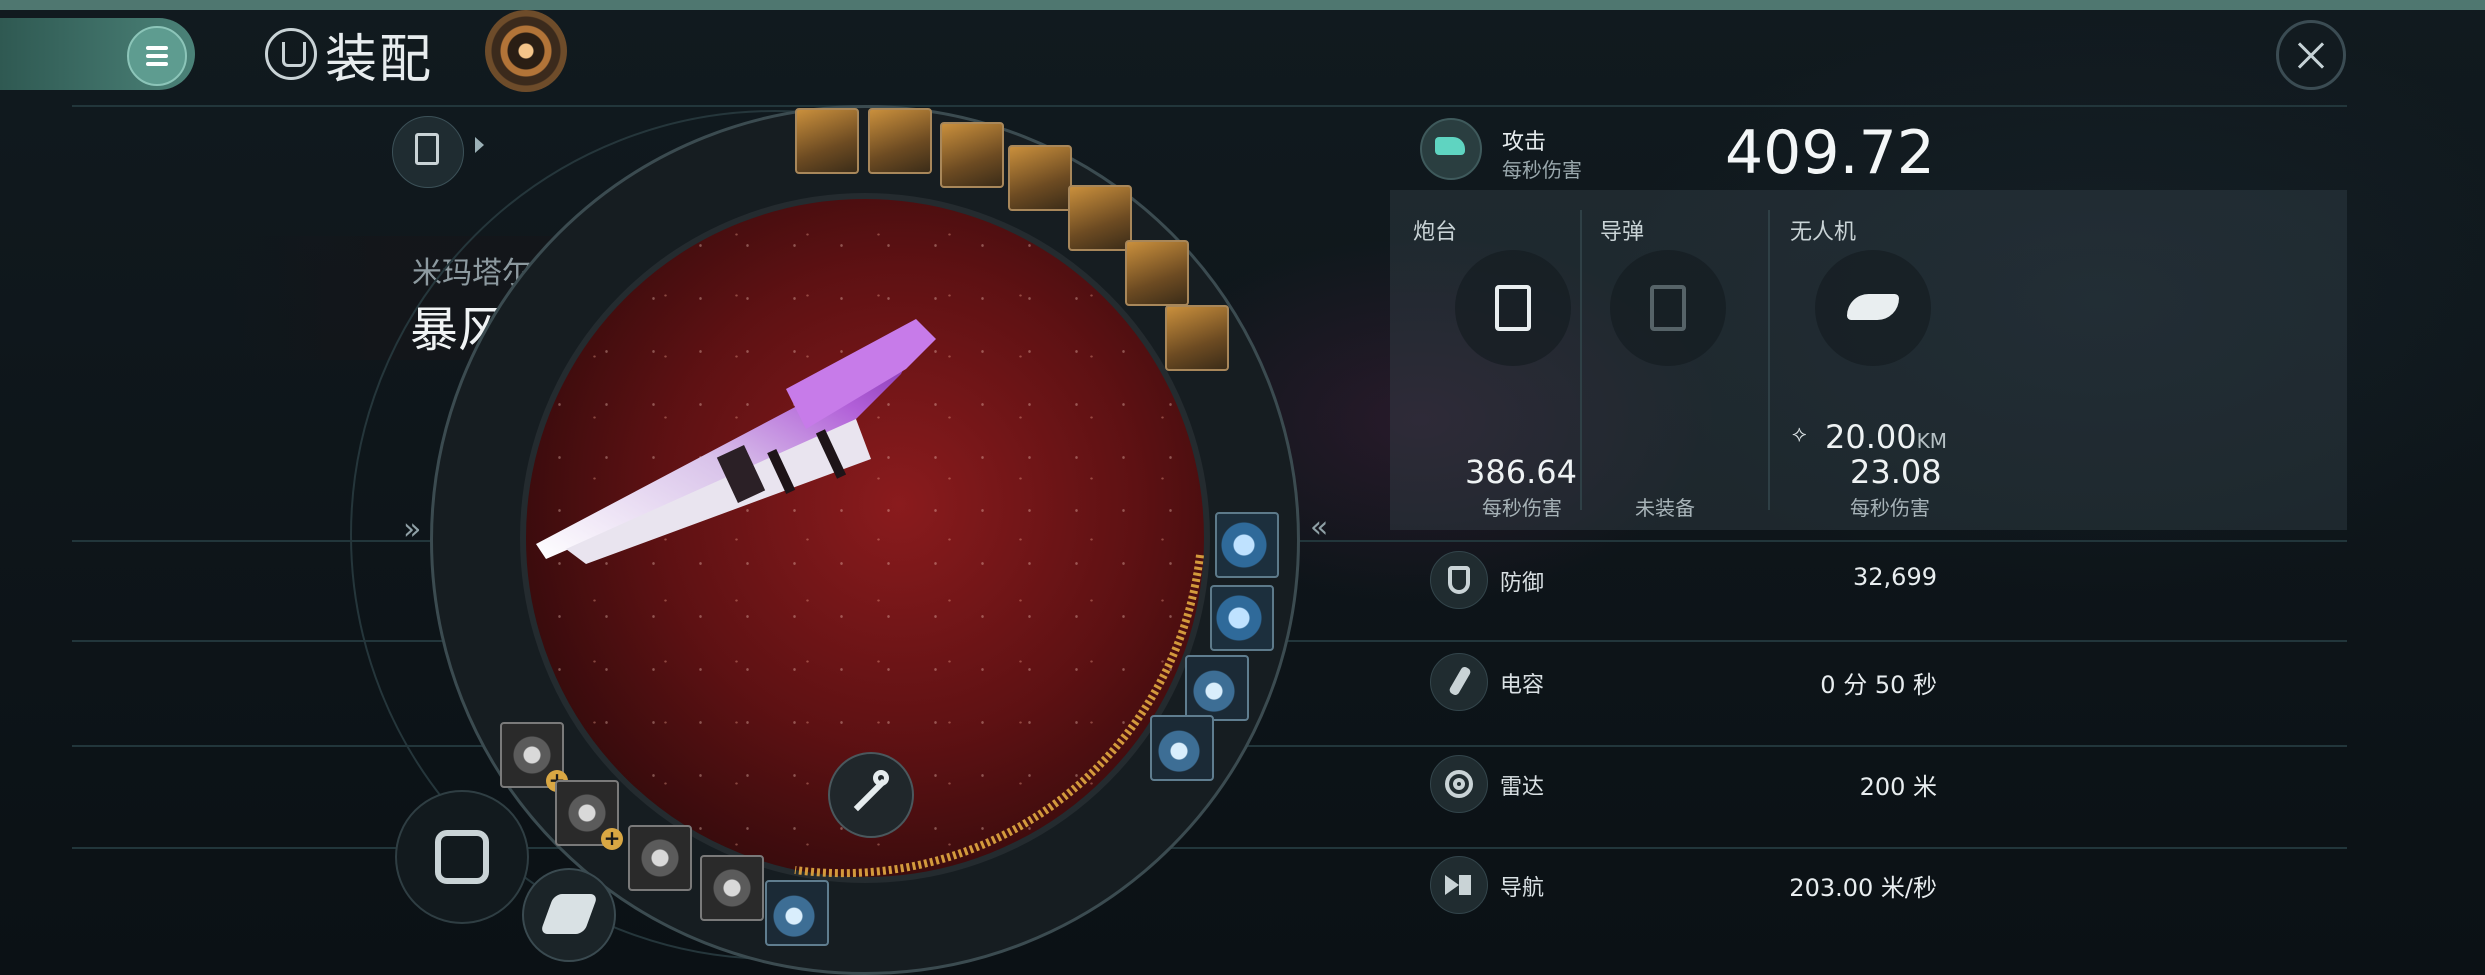 The height and width of the screenshot is (975, 2485). What do you see at coordinates (291, 54) in the screenshot?
I see `fitting-icon` at bounding box center [291, 54].